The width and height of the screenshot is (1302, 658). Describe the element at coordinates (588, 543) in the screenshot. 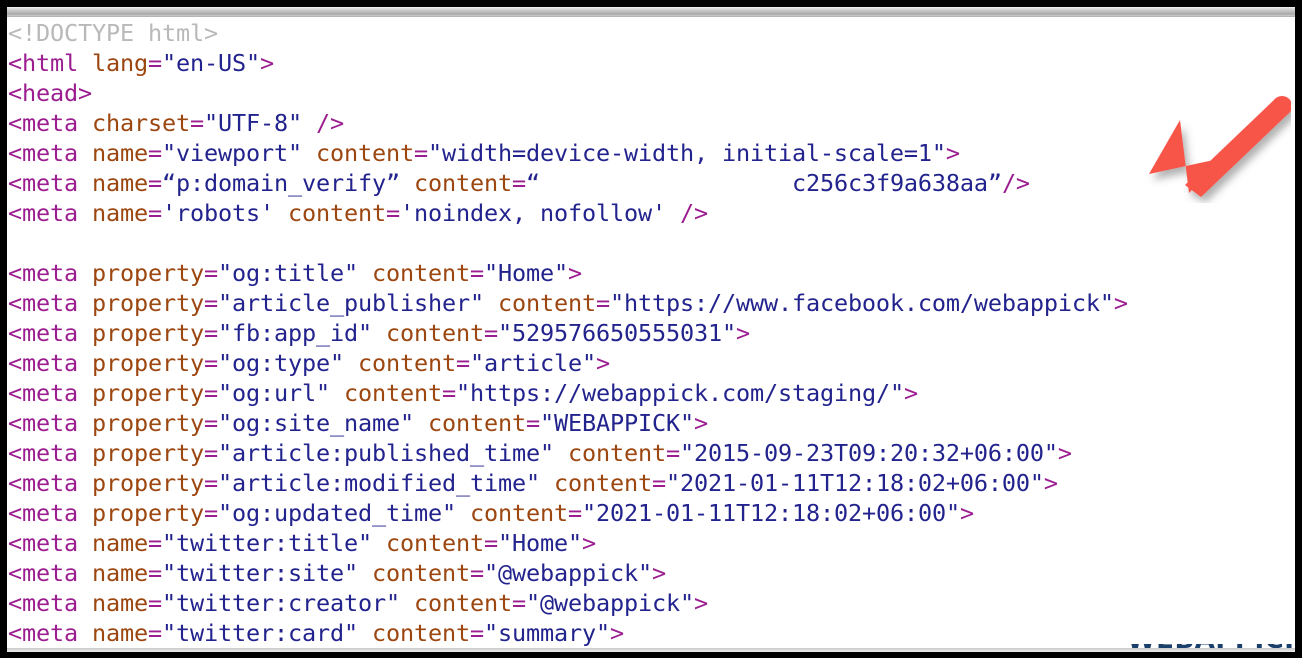

I see `line-meta-twitter-title-seg-7: >` at that location.